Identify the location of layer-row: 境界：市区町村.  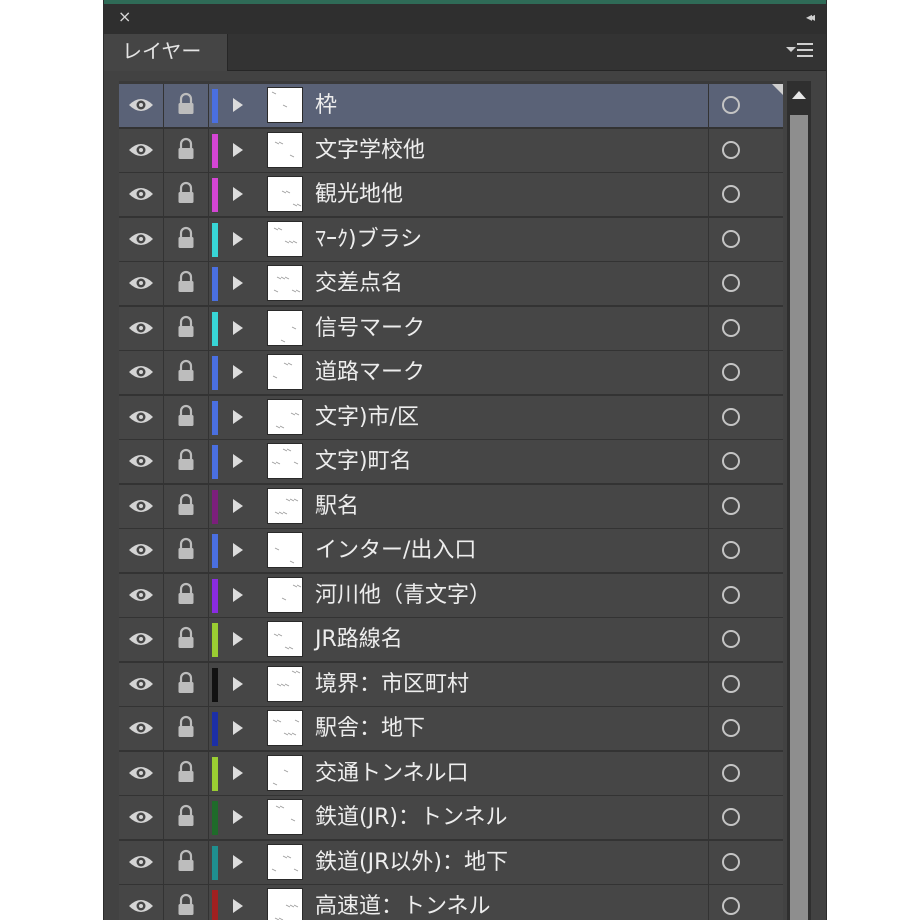
(451, 685).